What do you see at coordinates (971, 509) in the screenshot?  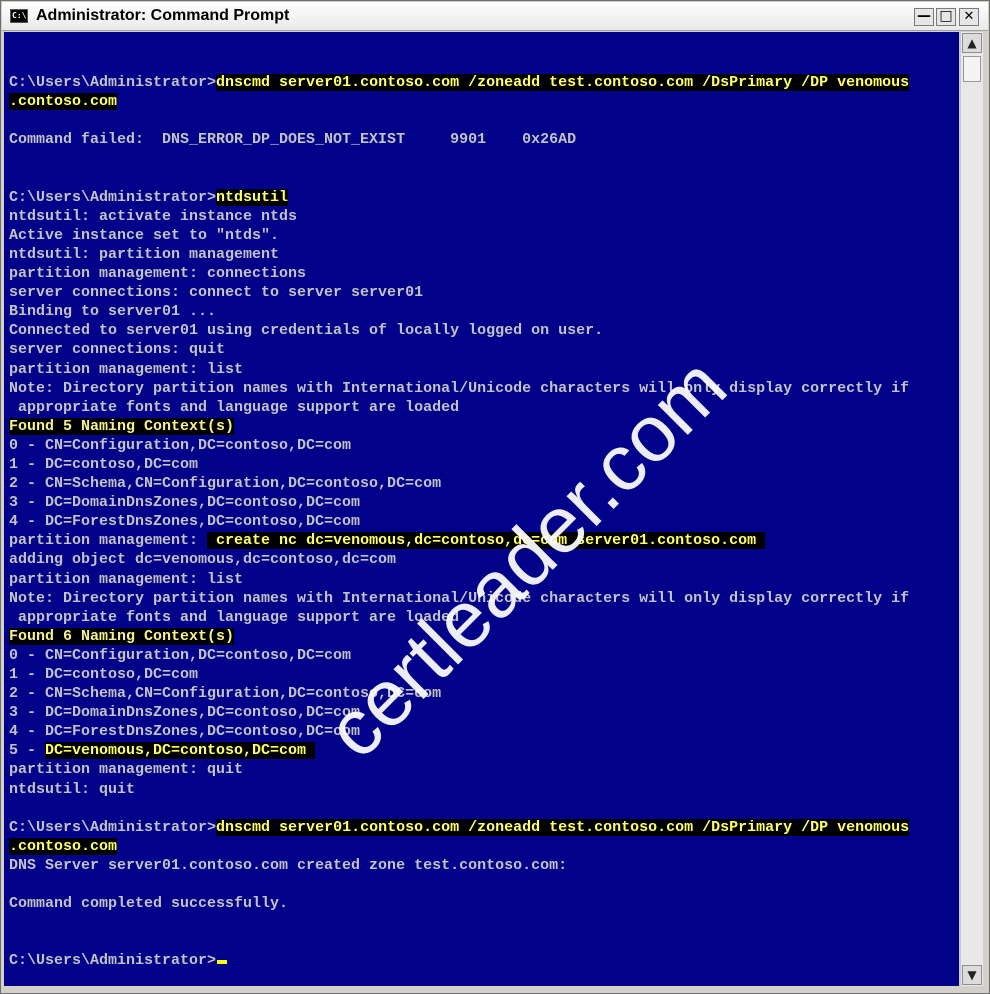 I see `vertical-scrollbar: ▲ ▼` at bounding box center [971, 509].